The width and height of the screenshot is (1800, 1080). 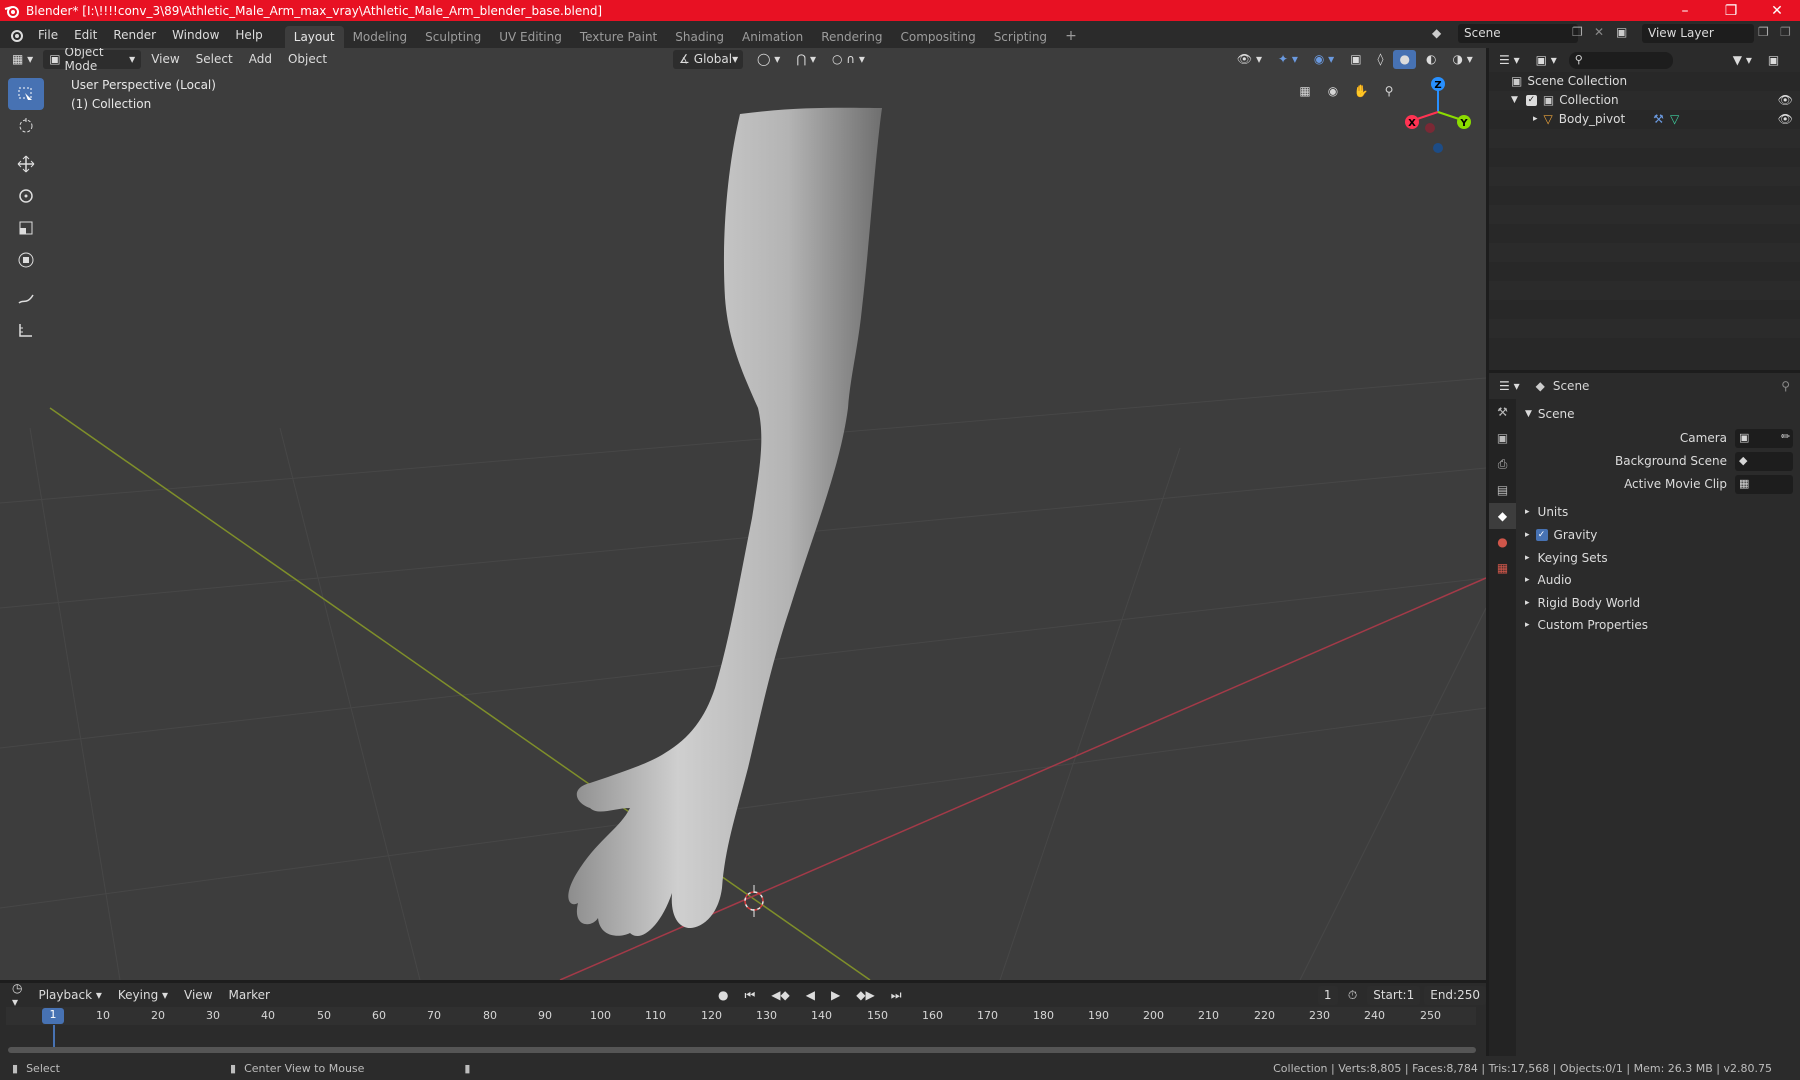 What do you see at coordinates (17, 995) in the screenshot?
I see `timeline-editor-type-icon: ◷ ▾` at bounding box center [17, 995].